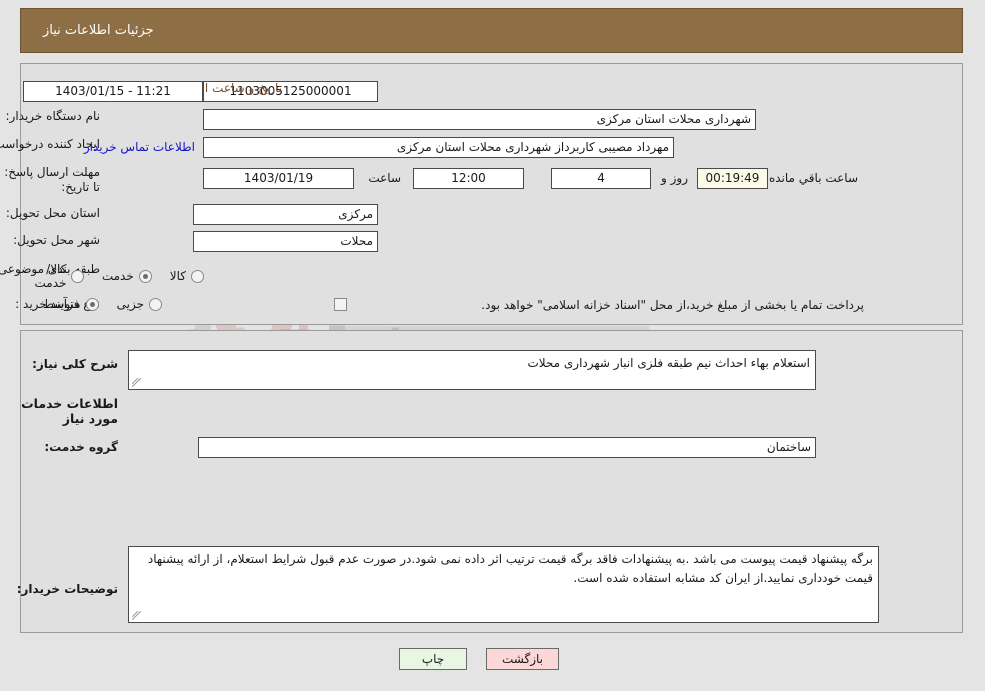 This screenshot has height=691, width=985. I want to click on purchase-type-options: جزیی متوسط, so click(94, 304).